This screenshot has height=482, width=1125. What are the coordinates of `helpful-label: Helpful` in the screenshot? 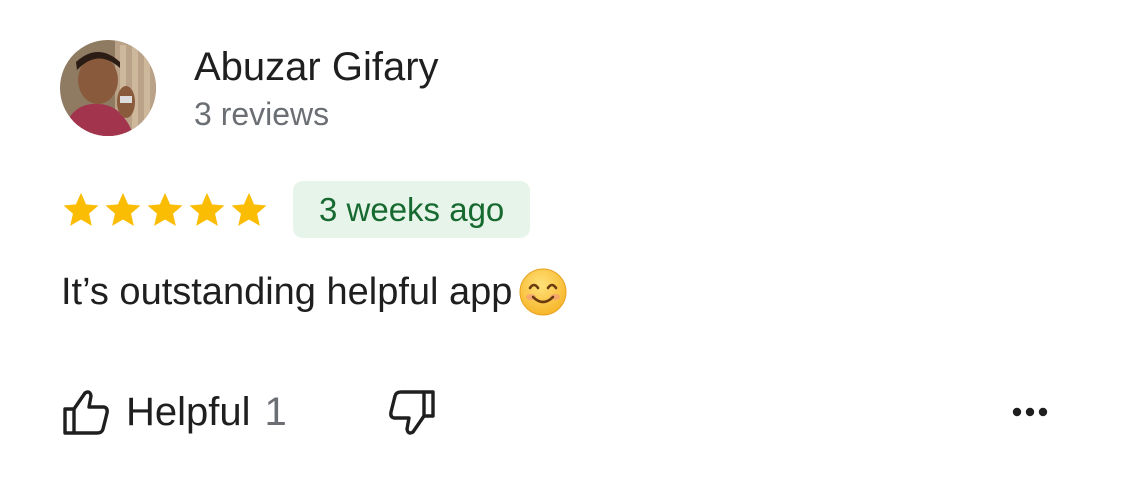 It's located at (188, 412).